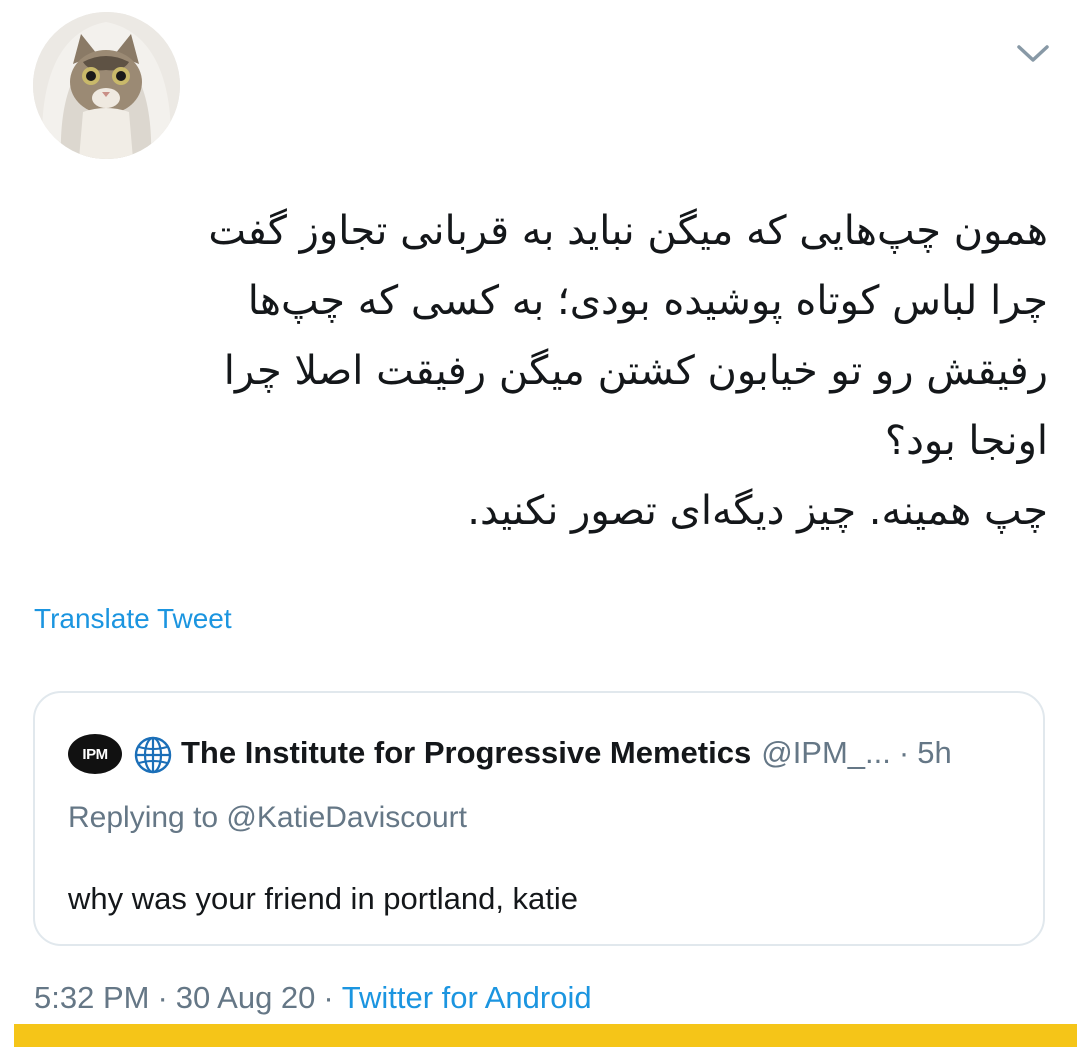  I want to click on tweet-text-line: اونجا بود؟, so click(966, 441).